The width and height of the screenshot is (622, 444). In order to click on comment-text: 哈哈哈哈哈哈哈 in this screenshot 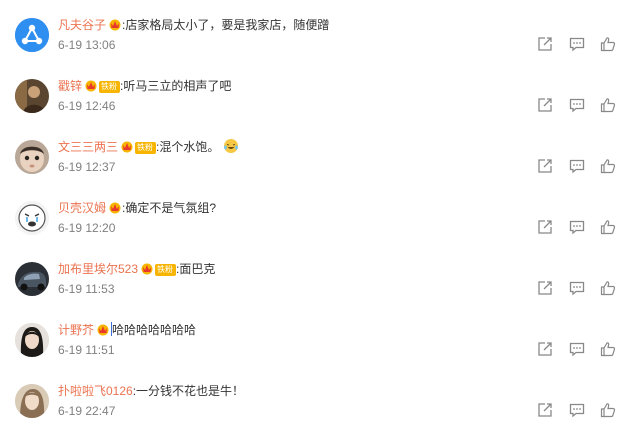, I will do `click(154, 330)`.